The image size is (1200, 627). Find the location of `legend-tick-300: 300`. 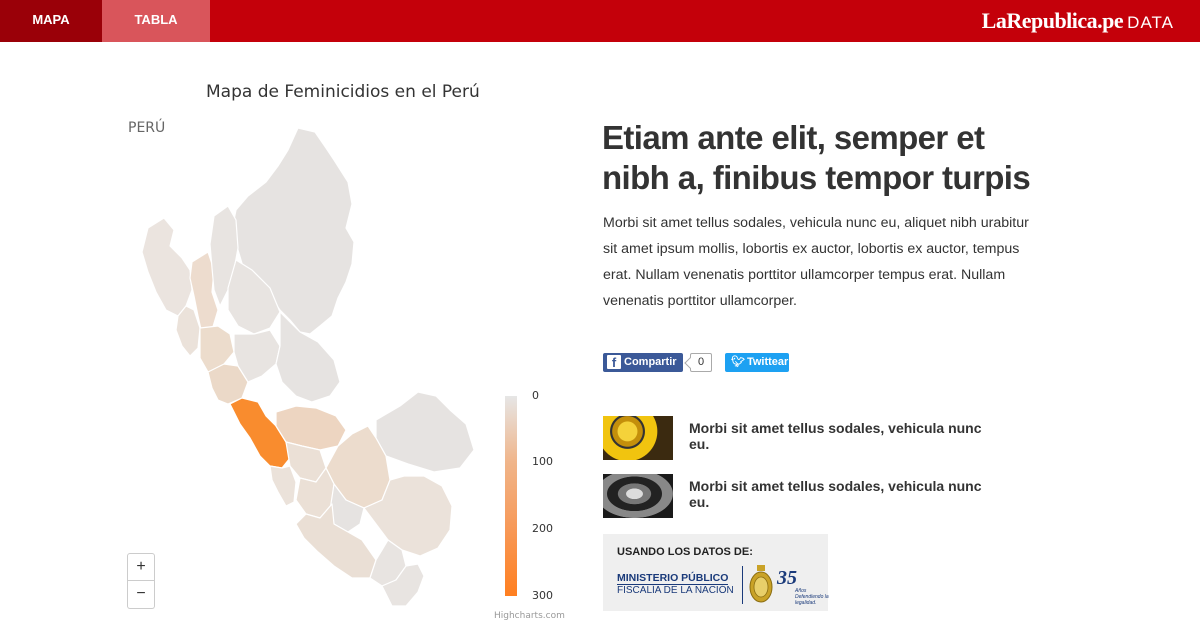

legend-tick-300: 300 is located at coordinates (542, 595).